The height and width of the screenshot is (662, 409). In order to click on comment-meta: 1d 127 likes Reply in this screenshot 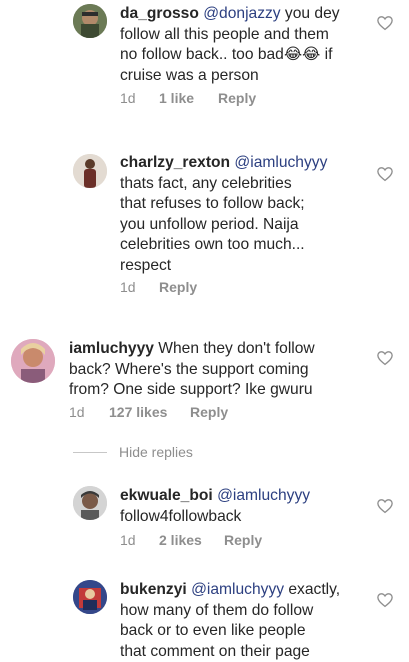, I will do `click(148, 412)`.